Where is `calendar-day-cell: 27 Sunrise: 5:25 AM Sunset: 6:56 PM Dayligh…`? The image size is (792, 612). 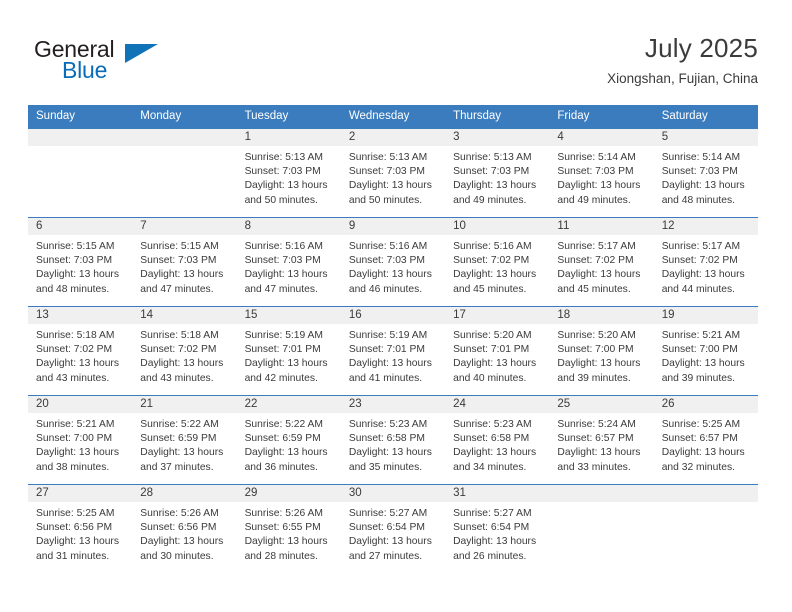 calendar-day-cell: 27 Sunrise: 5:25 AM Sunset: 6:56 PM Dayligh… is located at coordinates (80, 529).